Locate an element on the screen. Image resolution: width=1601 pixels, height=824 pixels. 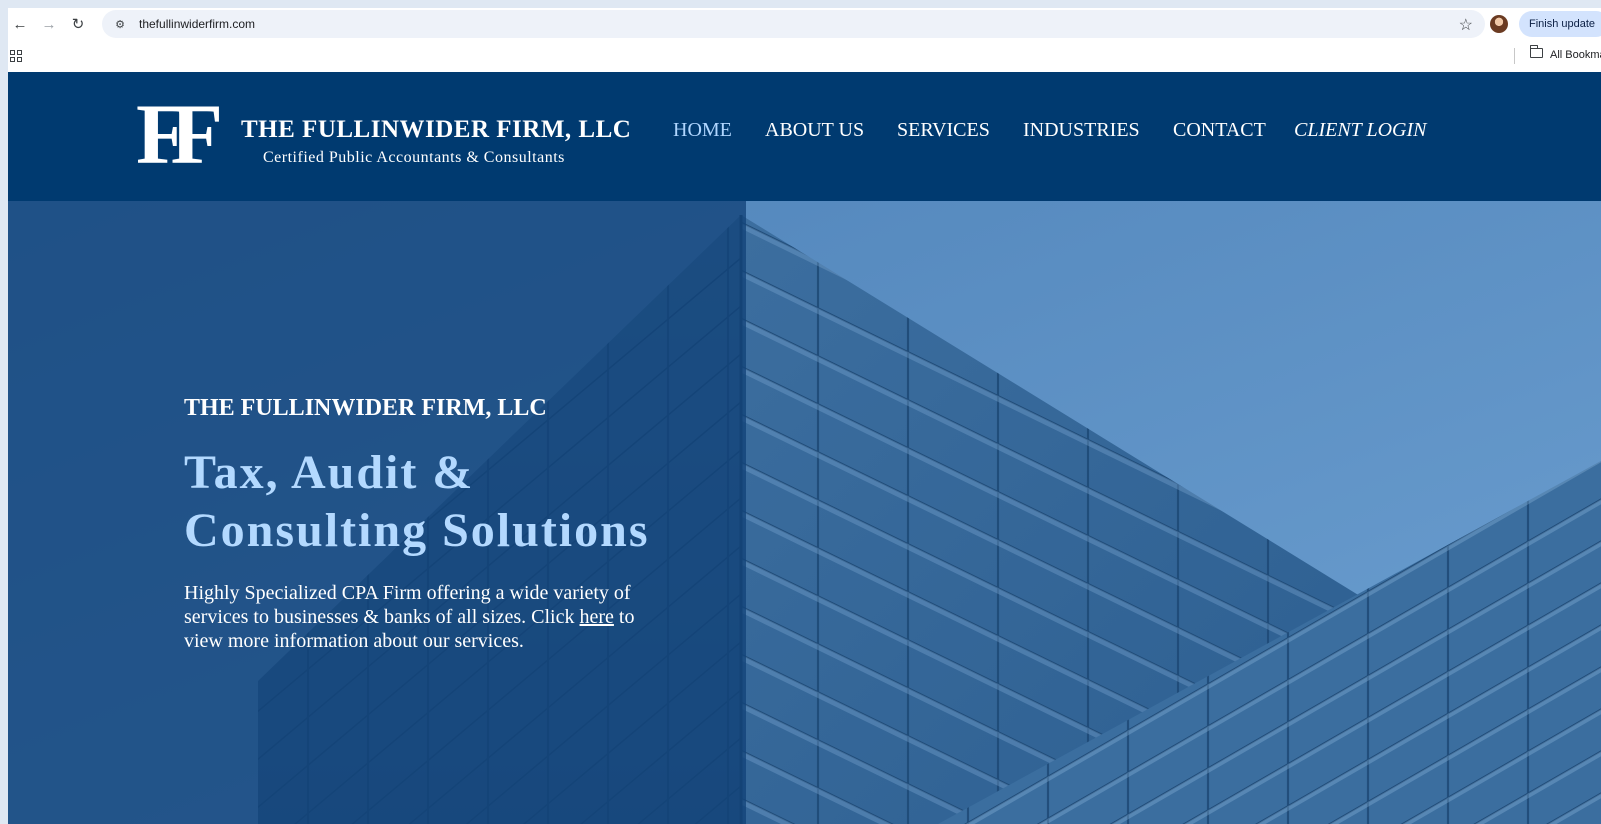
finish-update-button: Finish update is located at coordinates (1560, 24).